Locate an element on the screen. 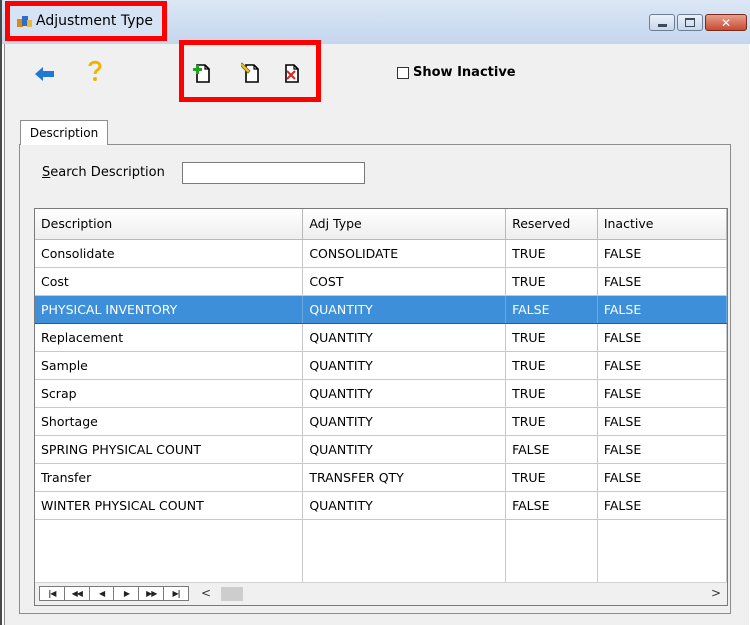 The image size is (750, 625). toolbar: Show Inactive is located at coordinates (377, 72).